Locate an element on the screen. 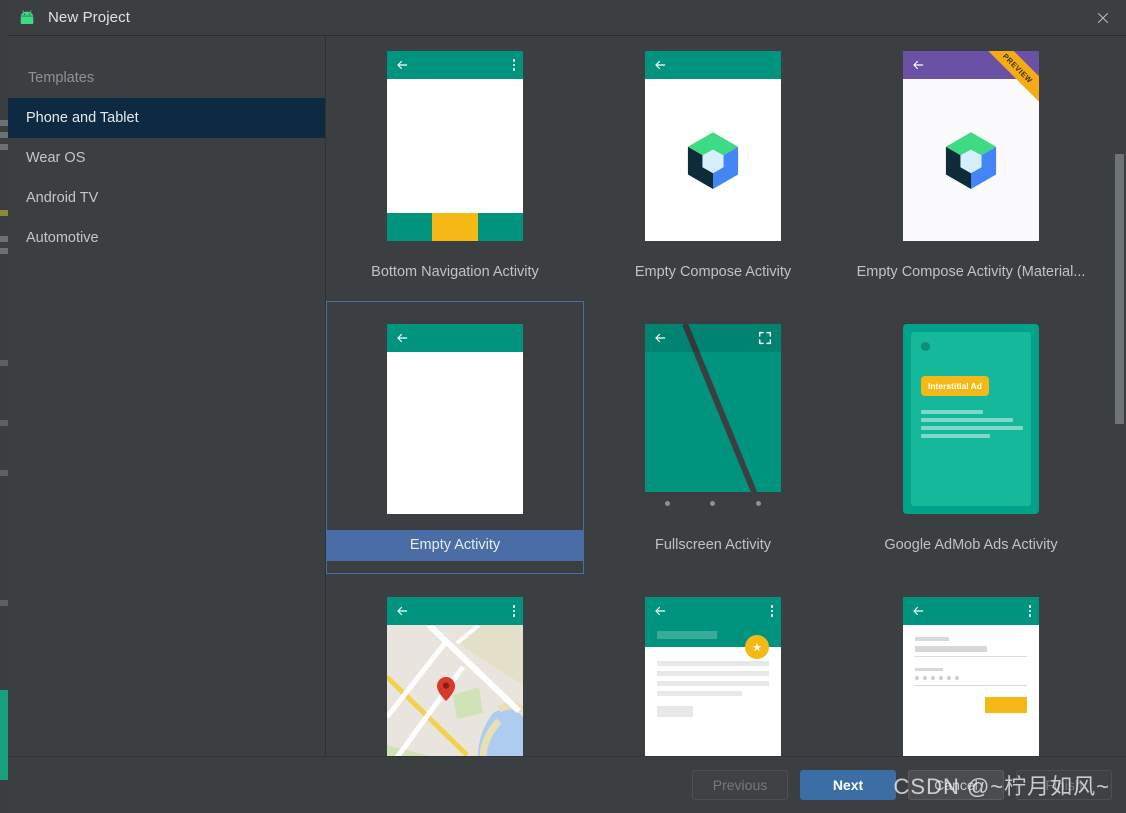 Image resolution: width=1126 pixels, height=813 pixels. template-card-google-pay-activity: ★ is located at coordinates (713, 665).